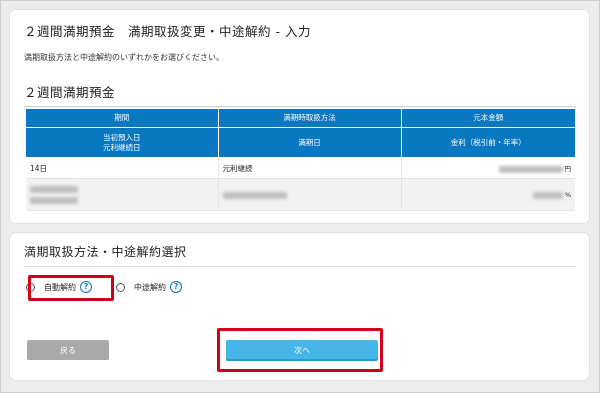  I want to click on interest-rate-value: %, so click(488, 194).